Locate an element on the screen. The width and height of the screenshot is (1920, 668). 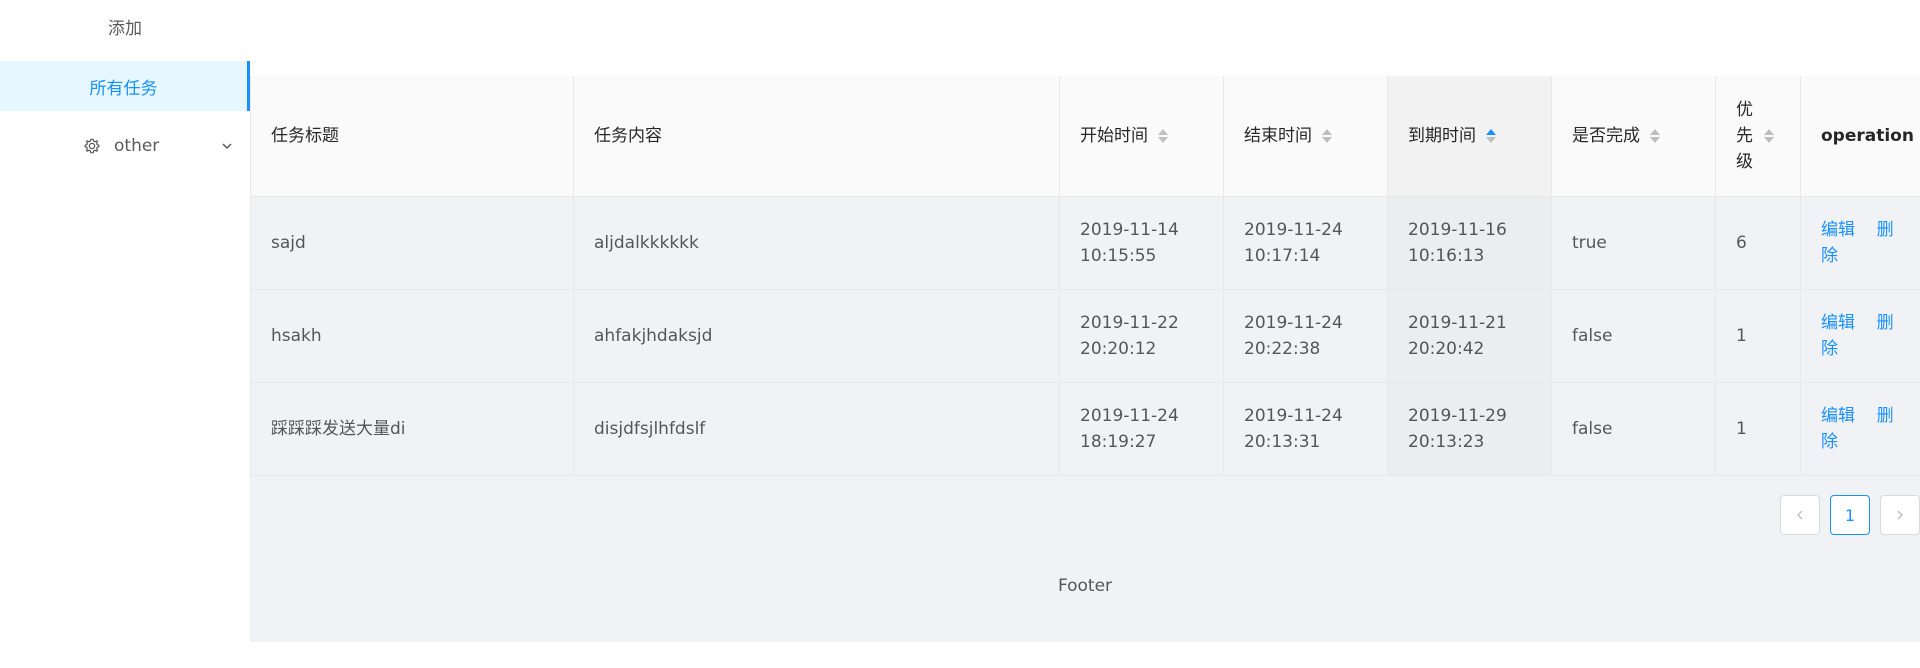
pagination-next-button is located at coordinates (1900, 515).